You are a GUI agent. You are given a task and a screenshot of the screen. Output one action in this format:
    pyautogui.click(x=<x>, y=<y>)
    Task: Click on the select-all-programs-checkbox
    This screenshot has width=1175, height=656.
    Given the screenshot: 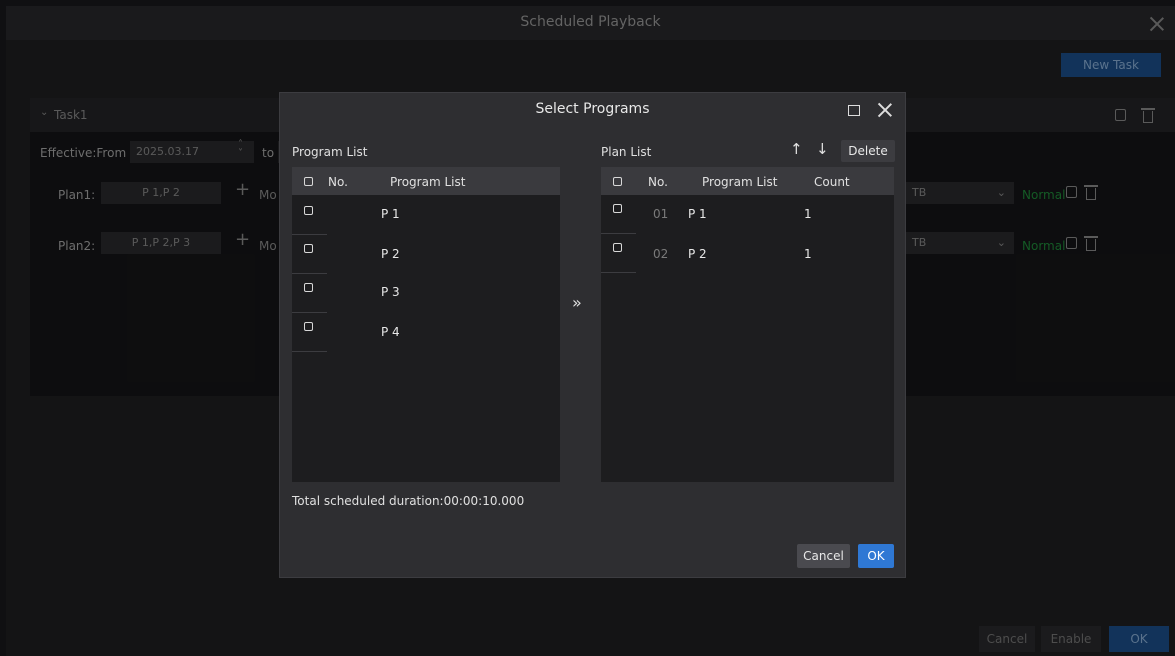 What is the action you would take?
    pyautogui.click(x=308, y=181)
    